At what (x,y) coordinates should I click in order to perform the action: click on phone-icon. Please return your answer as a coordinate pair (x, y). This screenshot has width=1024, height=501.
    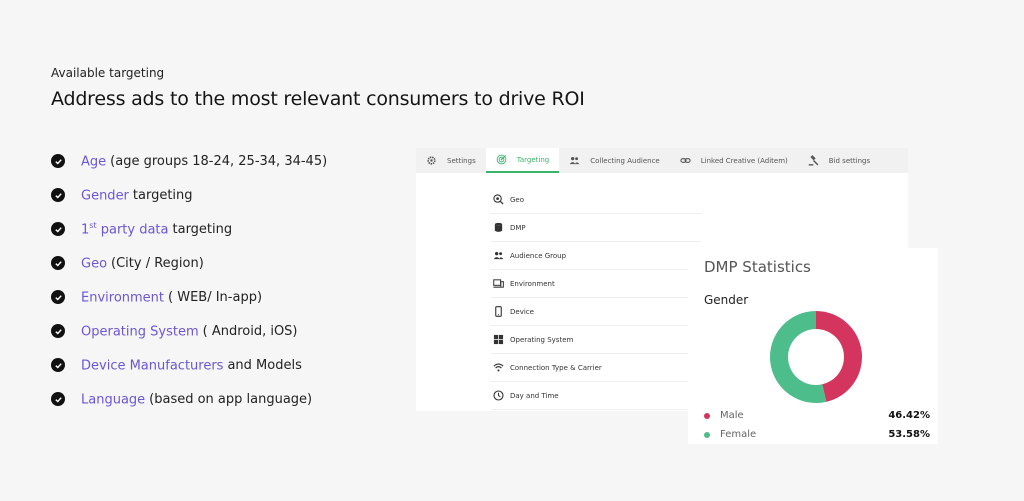
    Looking at the image, I should click on (498, 311).